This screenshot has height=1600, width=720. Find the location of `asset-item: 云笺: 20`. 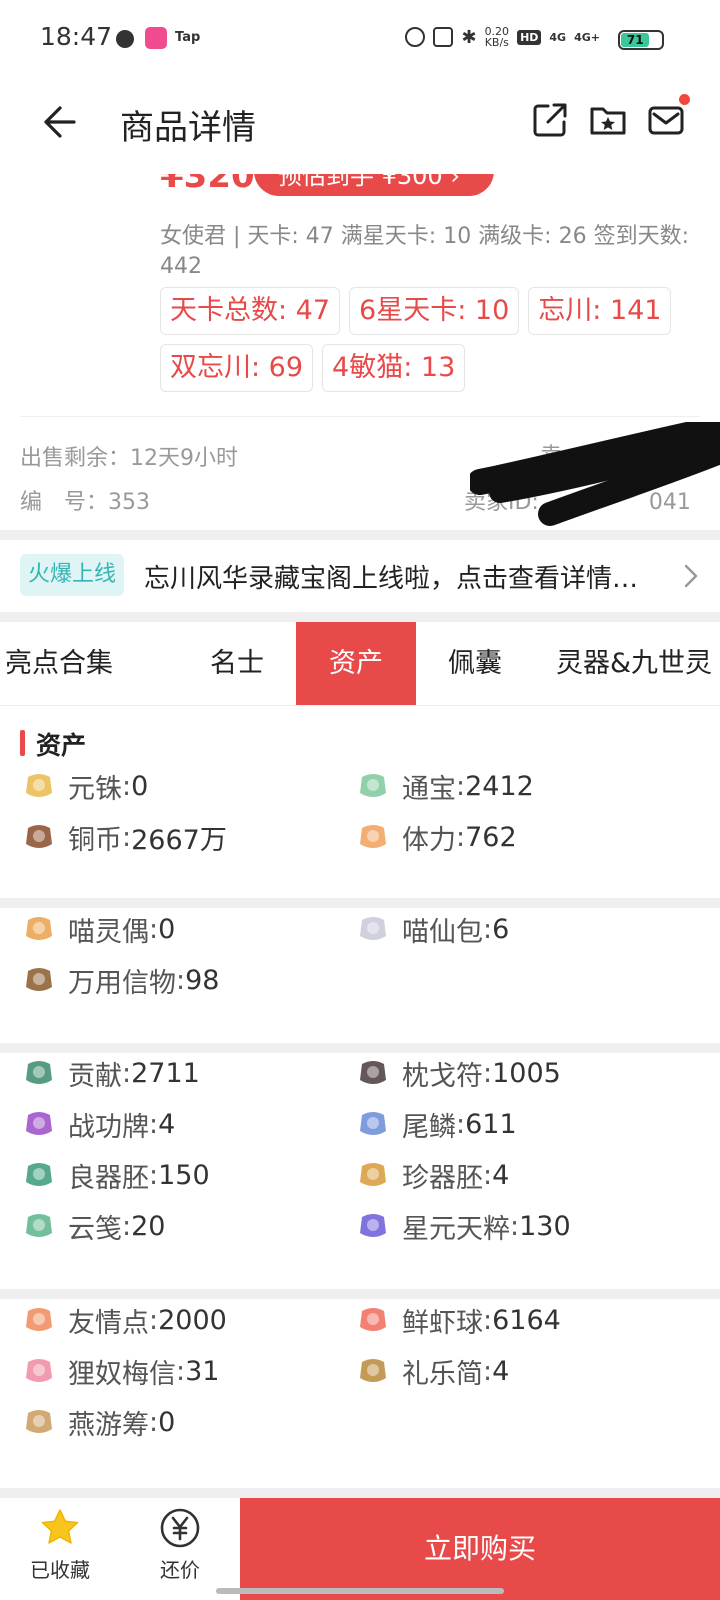

asset-item: 云笺: 20 is located at coordinates (93, 1226).